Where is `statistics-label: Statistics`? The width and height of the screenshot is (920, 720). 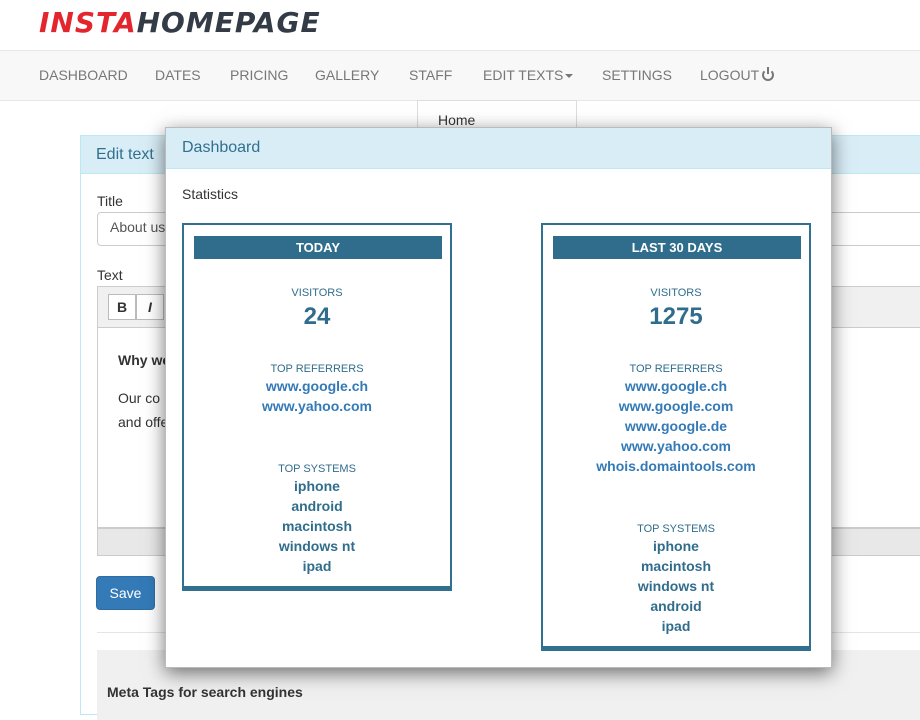
statistics-label: Statistics is located at coordinates (210, 194).